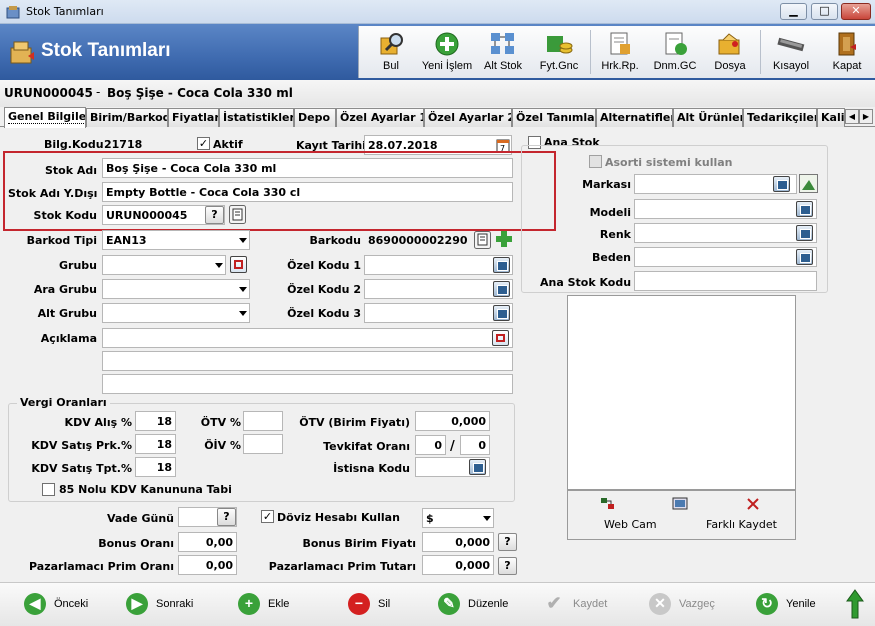 The height and width of the screenshot is (626, 875). What do you see at coordinates (263, 444) in the screenshot?
I see `oiv-field` at bounding box center [263, 444].